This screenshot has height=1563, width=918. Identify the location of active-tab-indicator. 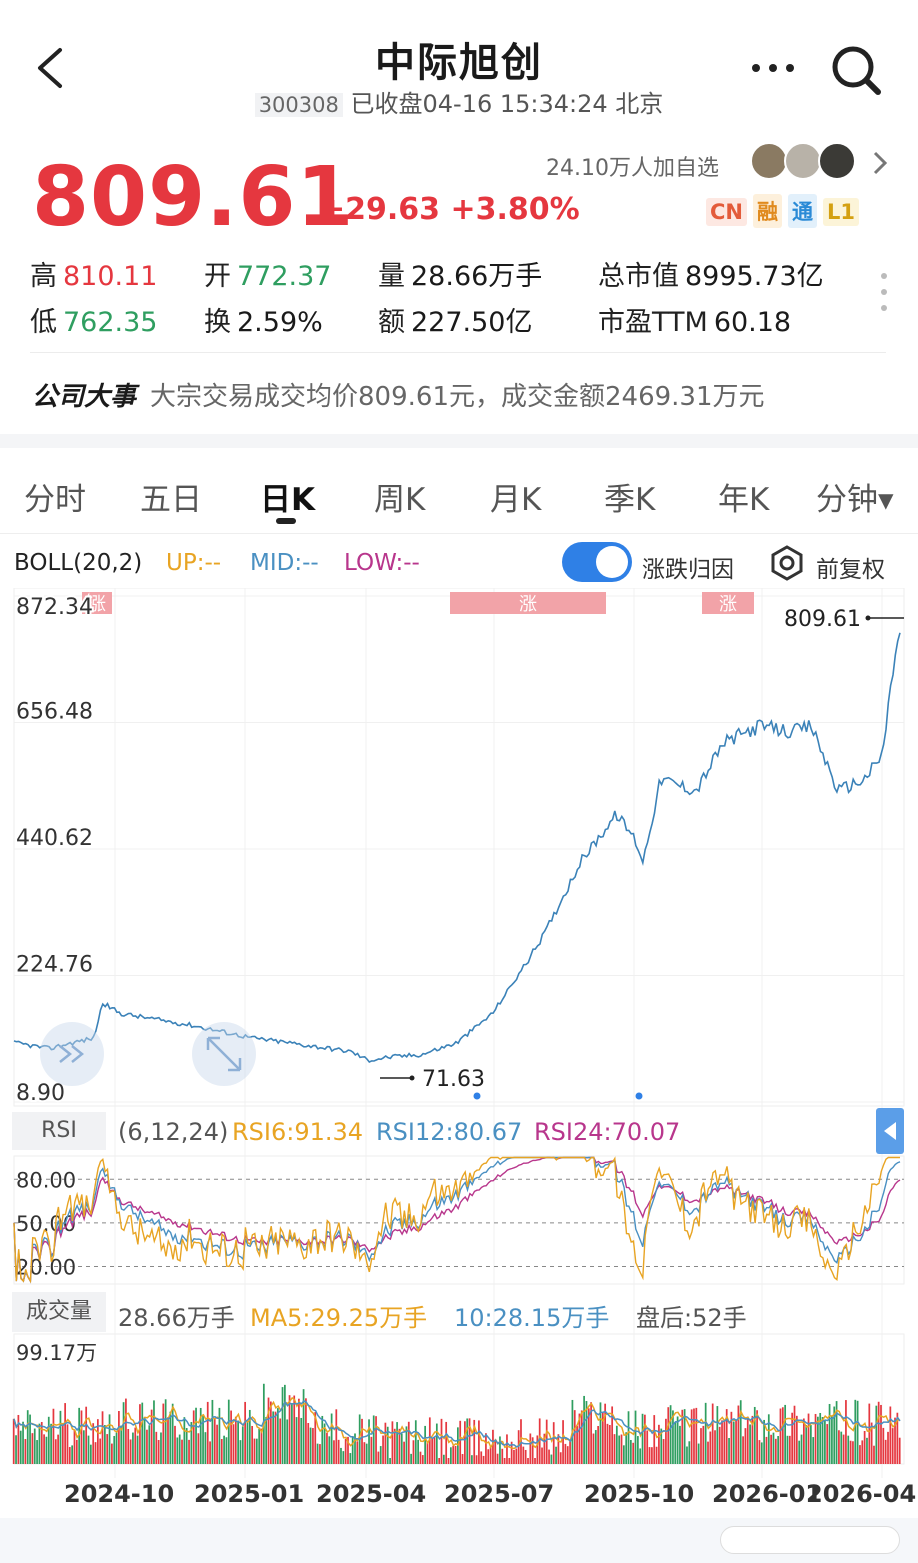
(286, 521).